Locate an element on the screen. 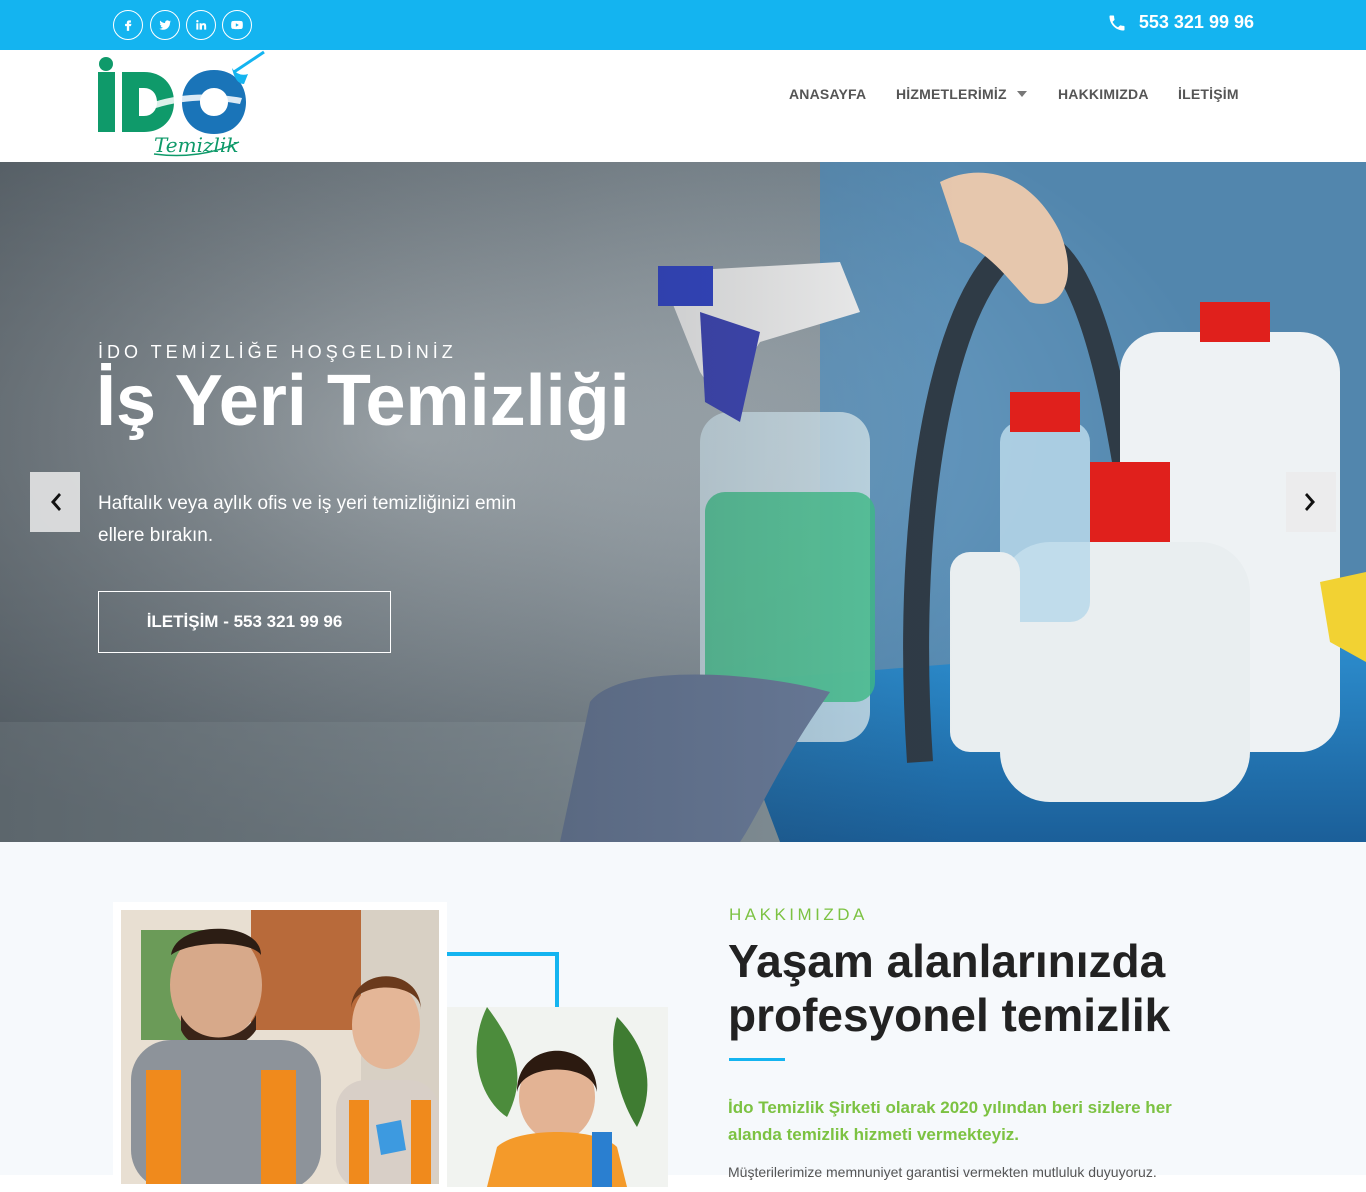 The width and height of the screenshot is (1366, 1192). site-logo: Temizlik is located at coordinates (184, 106).